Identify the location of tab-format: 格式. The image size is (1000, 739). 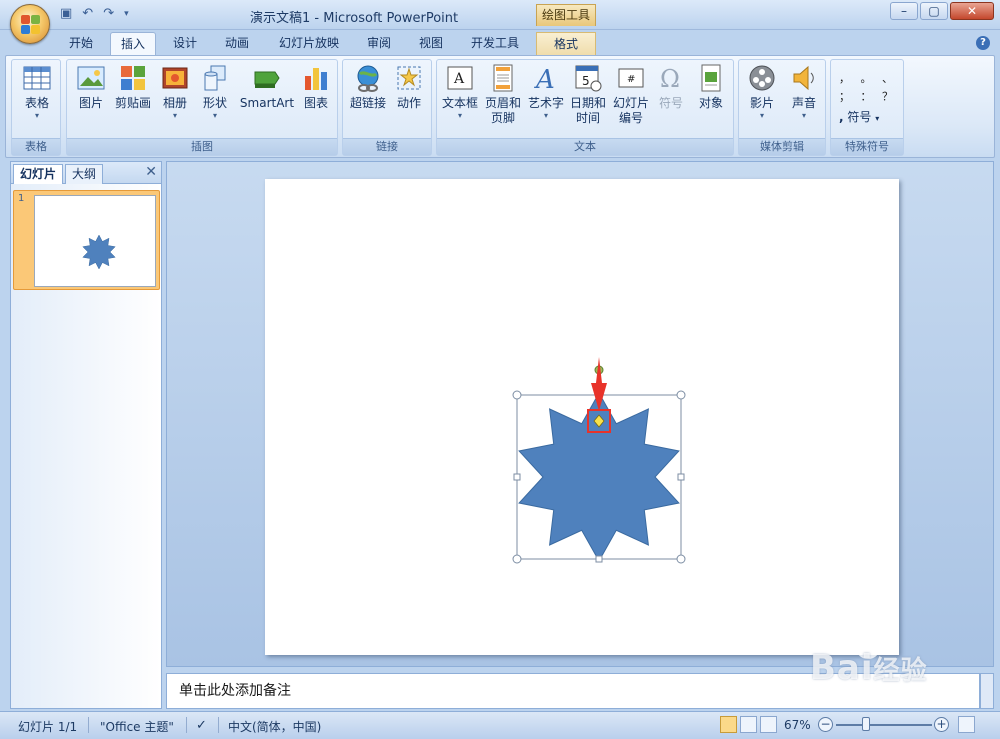
(566, 44).